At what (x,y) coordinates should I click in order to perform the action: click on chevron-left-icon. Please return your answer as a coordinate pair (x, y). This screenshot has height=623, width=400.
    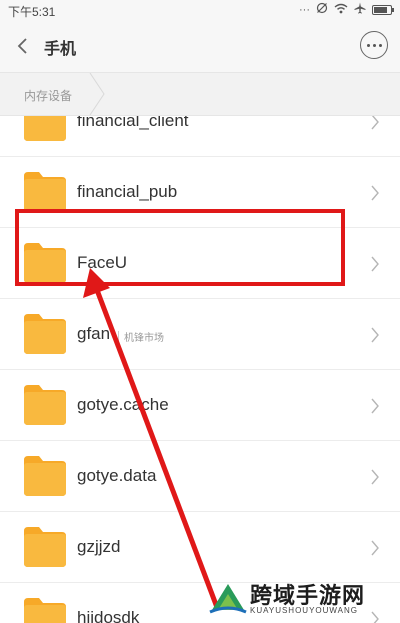
    Looking at the image, I should click on (23, 46).